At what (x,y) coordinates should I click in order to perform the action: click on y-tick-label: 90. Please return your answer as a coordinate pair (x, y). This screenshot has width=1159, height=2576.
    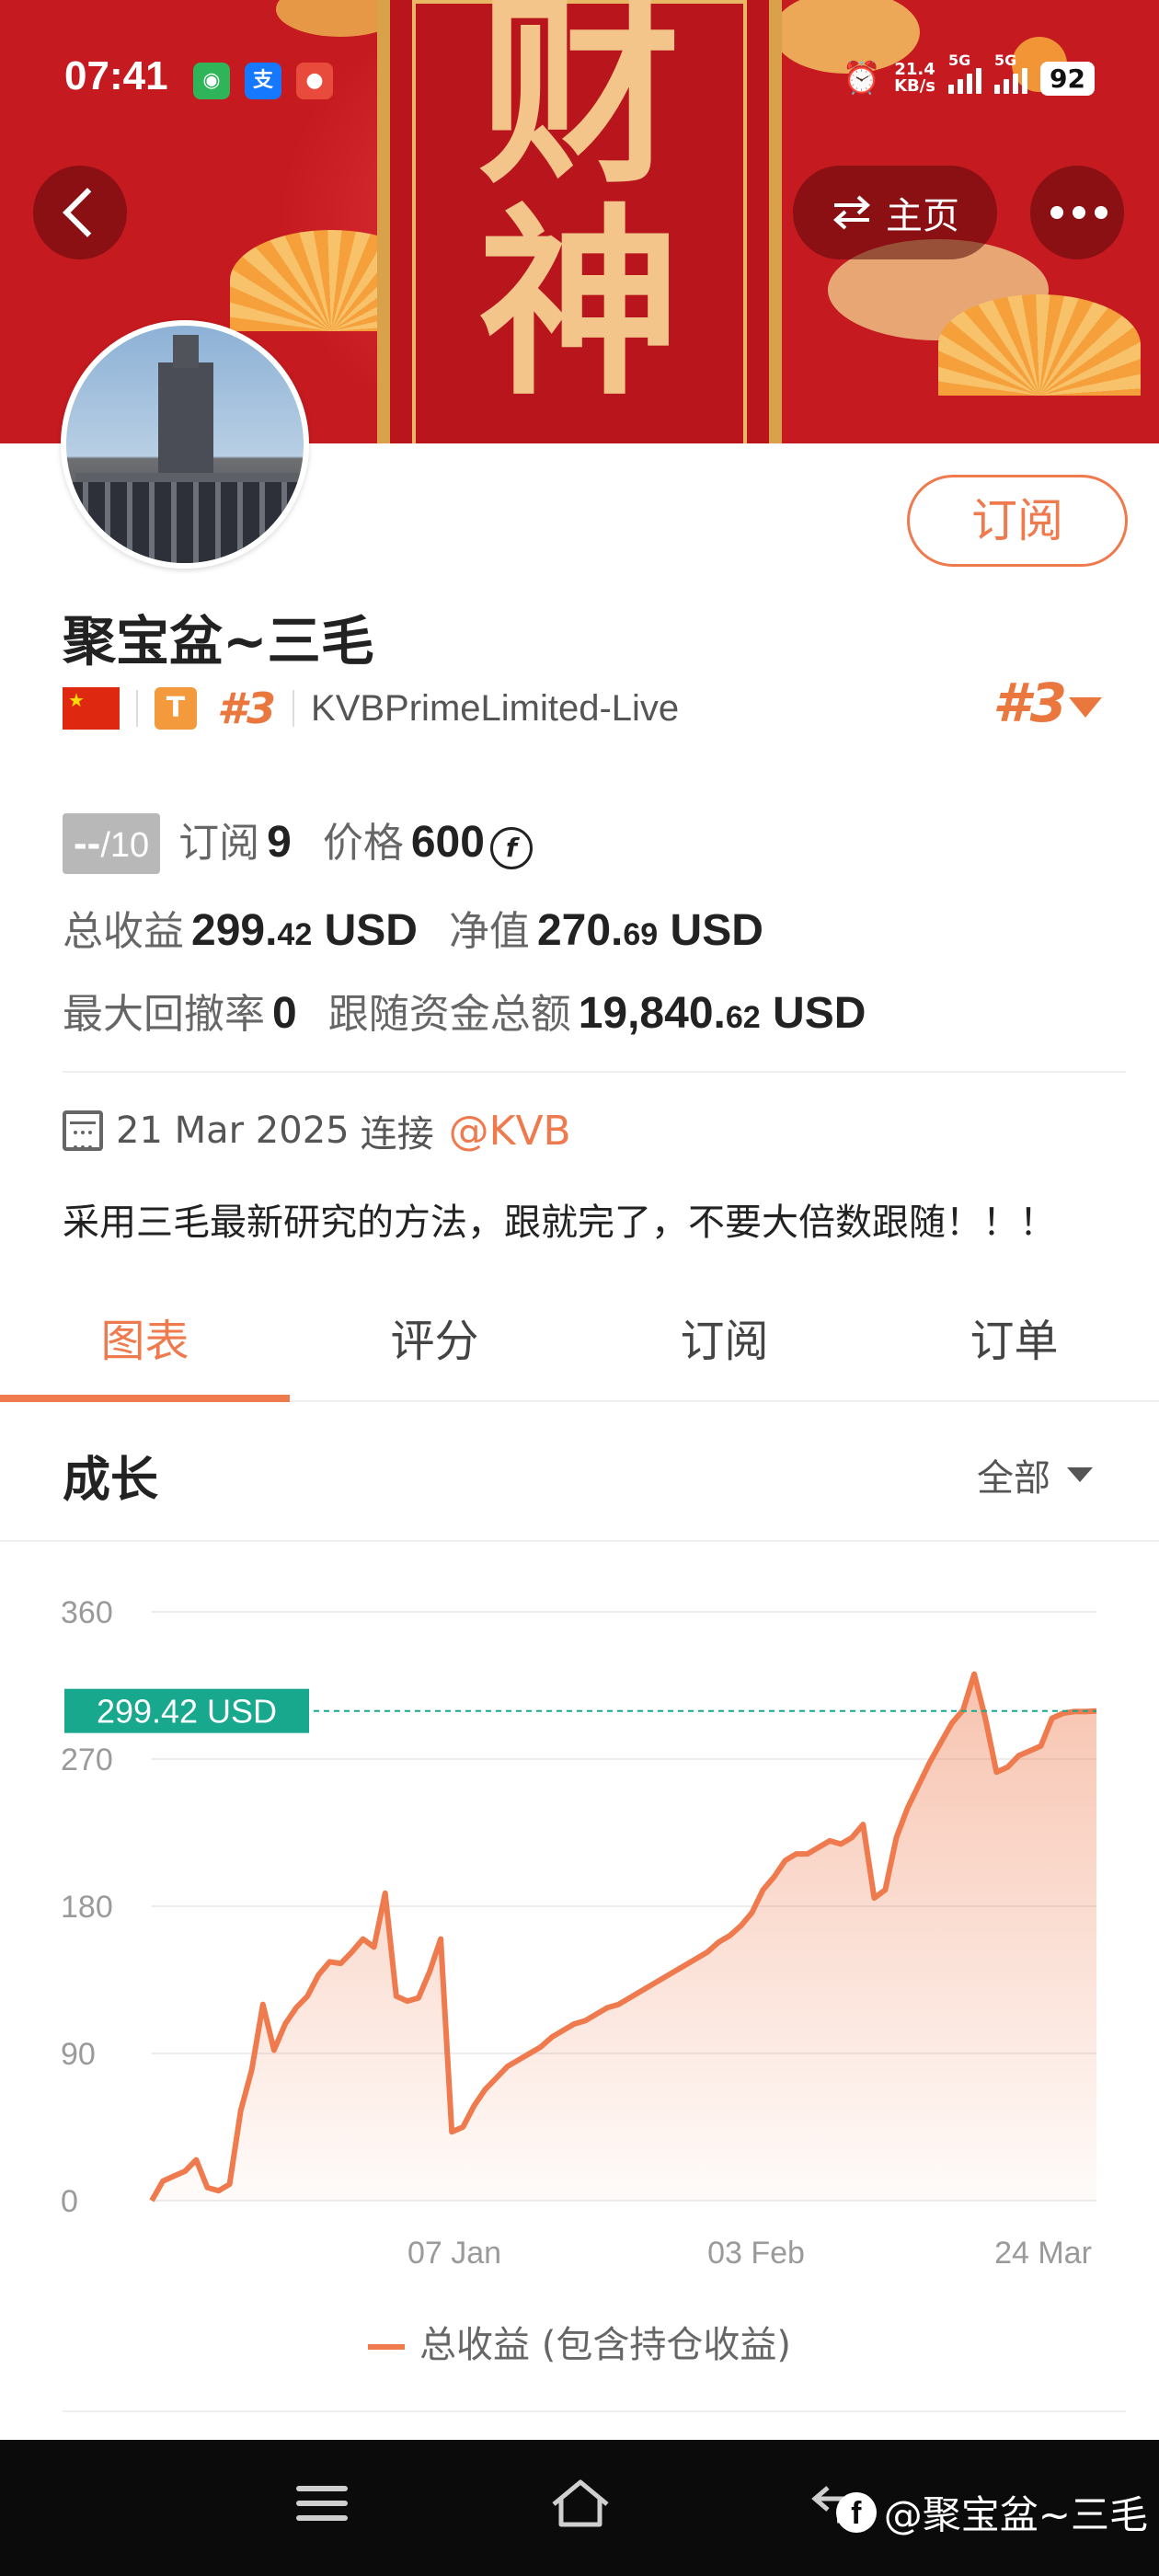
    Looking at the image, I should click on (78, 2054).